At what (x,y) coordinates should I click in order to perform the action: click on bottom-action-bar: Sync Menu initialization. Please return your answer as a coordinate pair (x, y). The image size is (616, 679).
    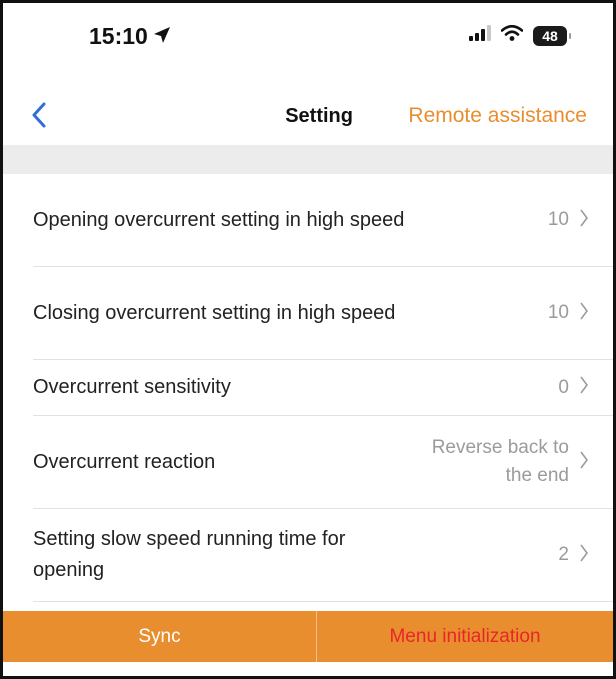
    Looking at the image, I should click on (308, 636).